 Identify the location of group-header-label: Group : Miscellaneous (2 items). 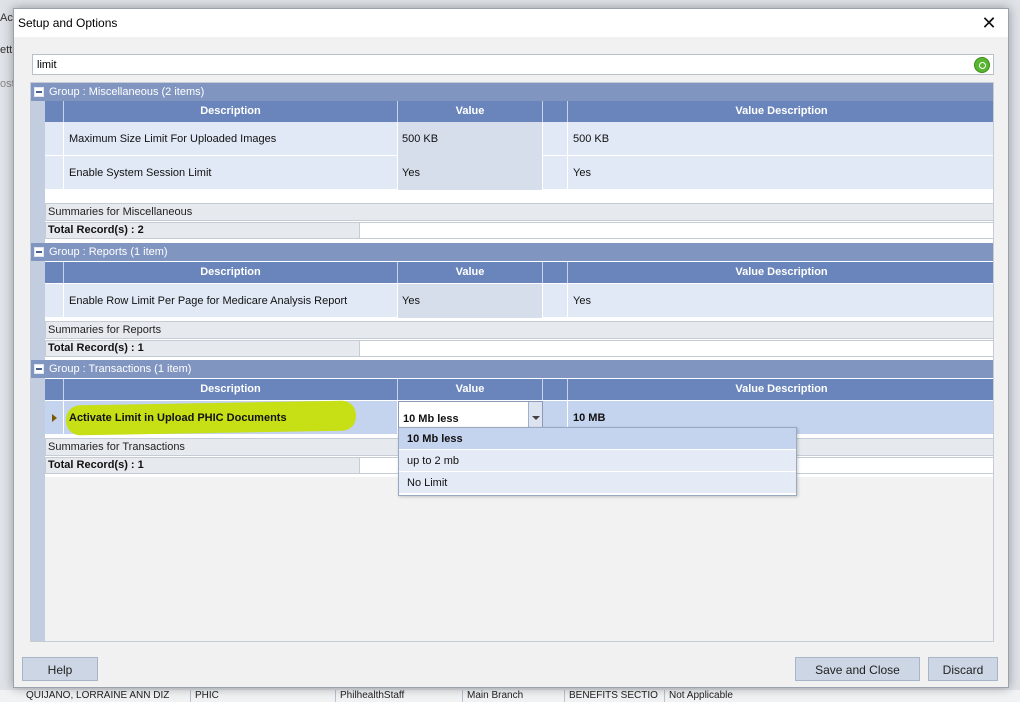
(127, 92).